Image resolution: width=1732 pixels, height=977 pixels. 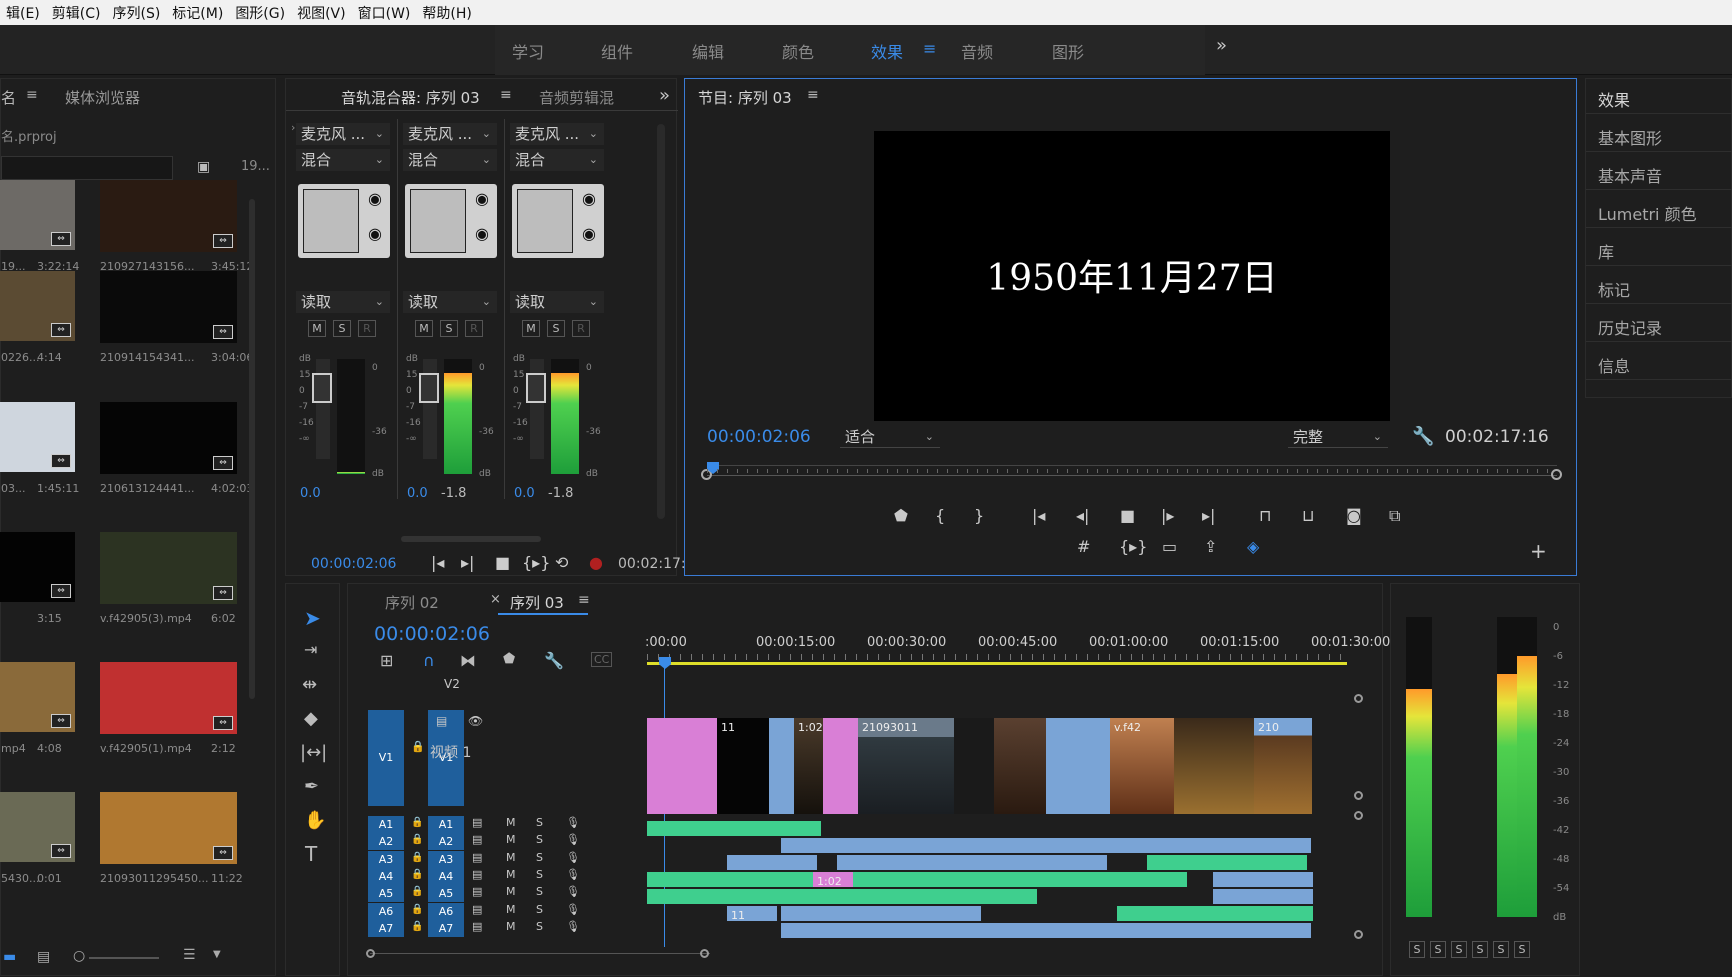 I want to click on more-tabs-icon: », so click(x=664, y=95).